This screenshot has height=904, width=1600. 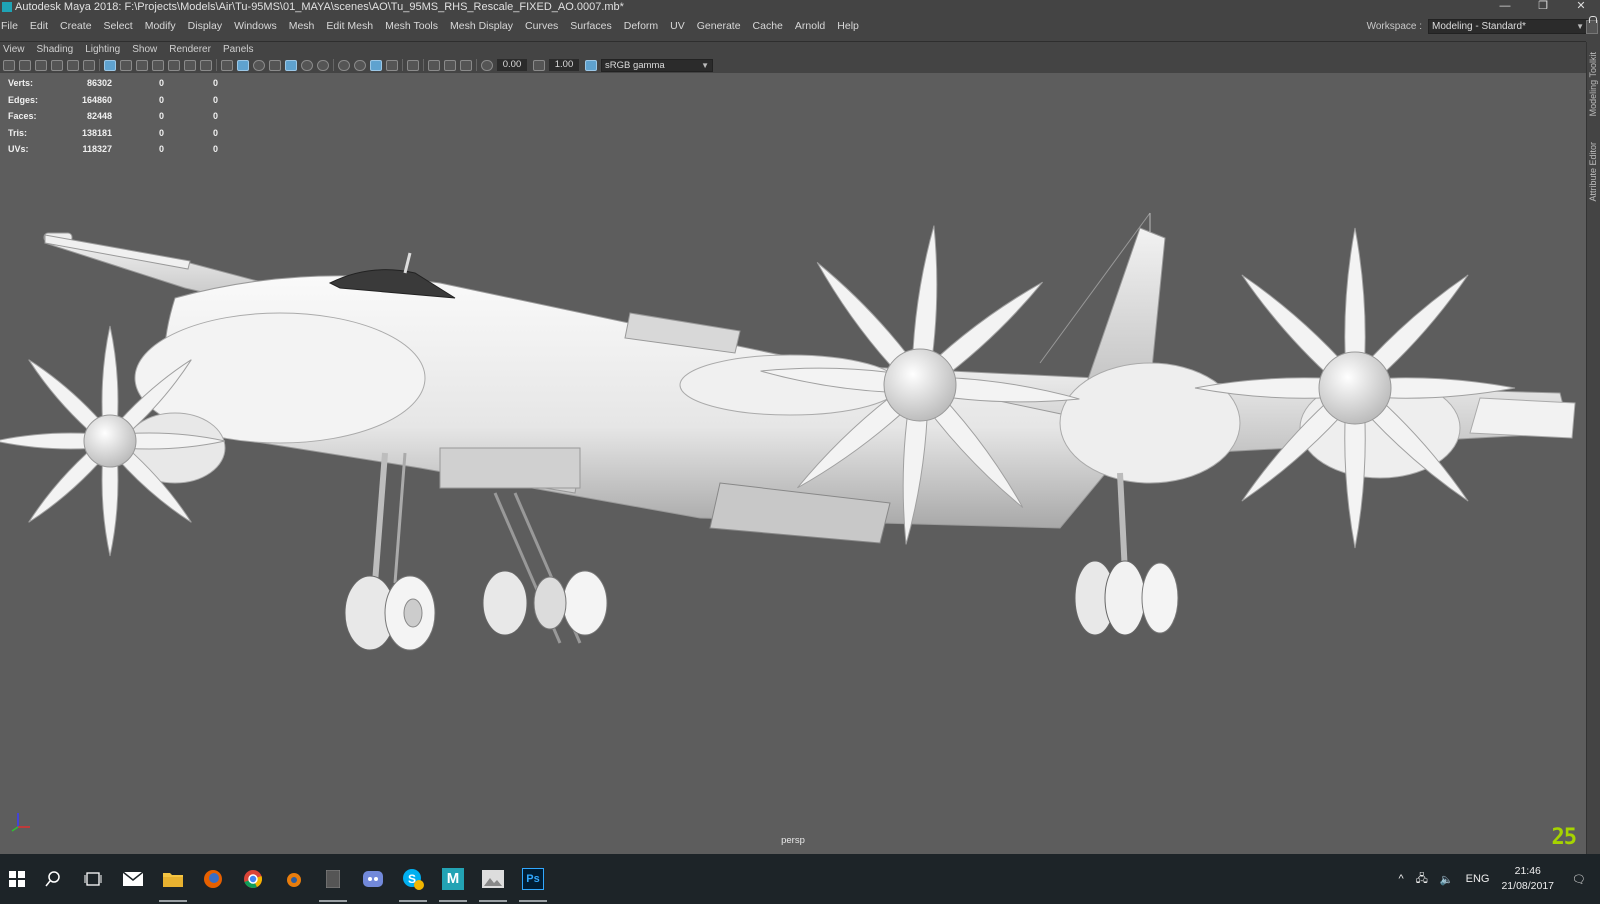 I want to click on taskbar-blender, so click(x=293, y=879).